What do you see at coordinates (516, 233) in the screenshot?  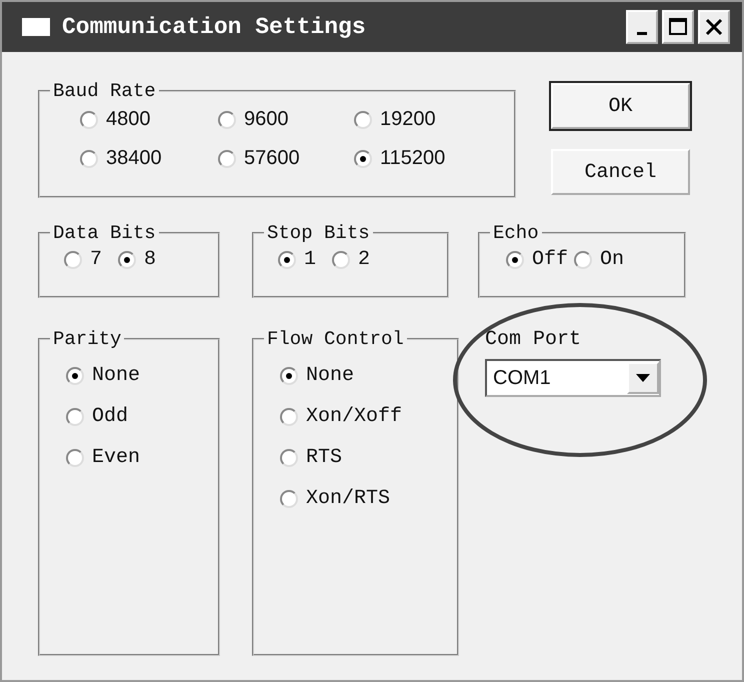 I see `group-label: Echo` at bounding box center [516, 233].